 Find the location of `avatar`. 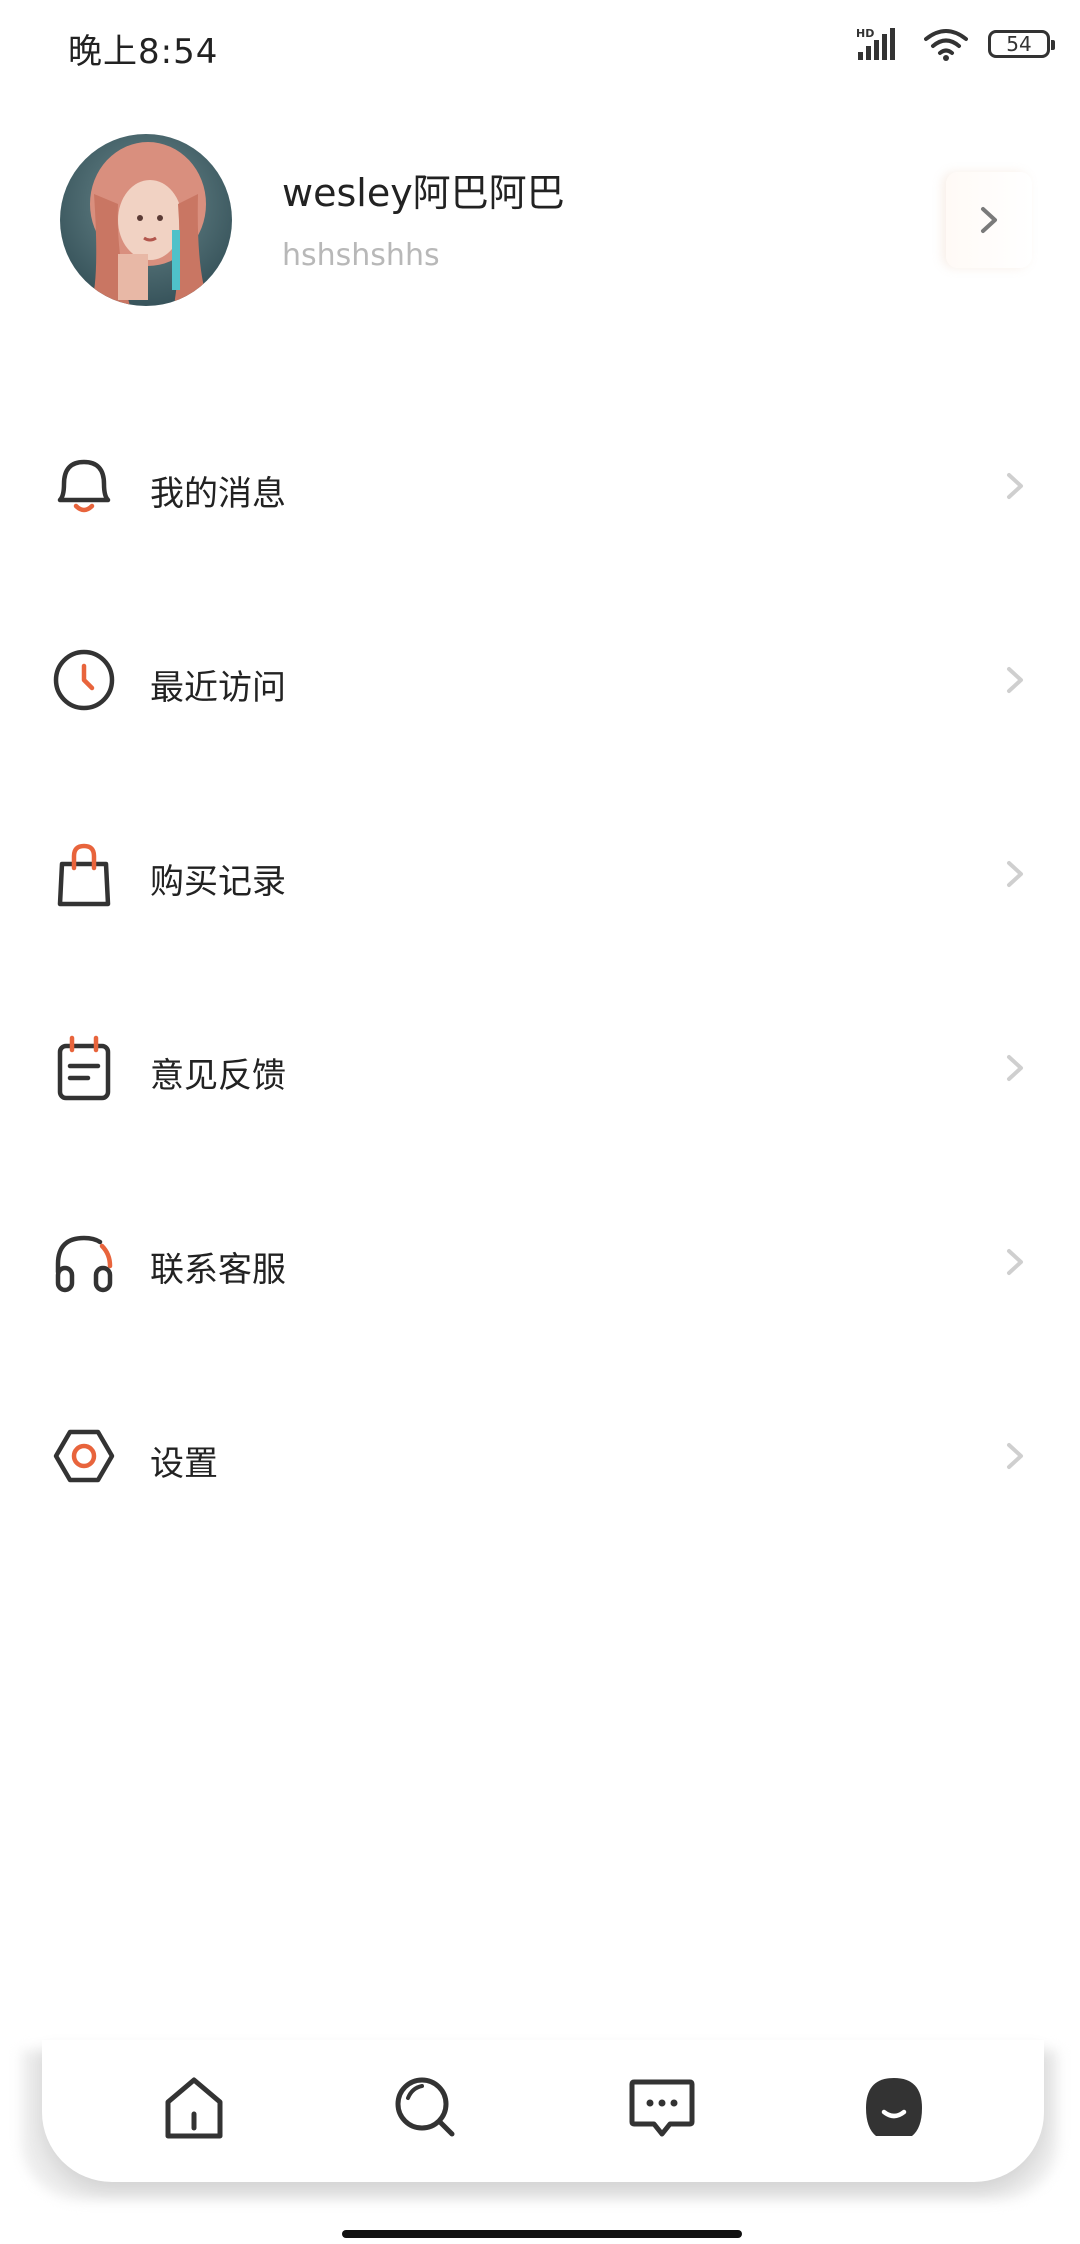

avatar is located at coordinates (146, 220).